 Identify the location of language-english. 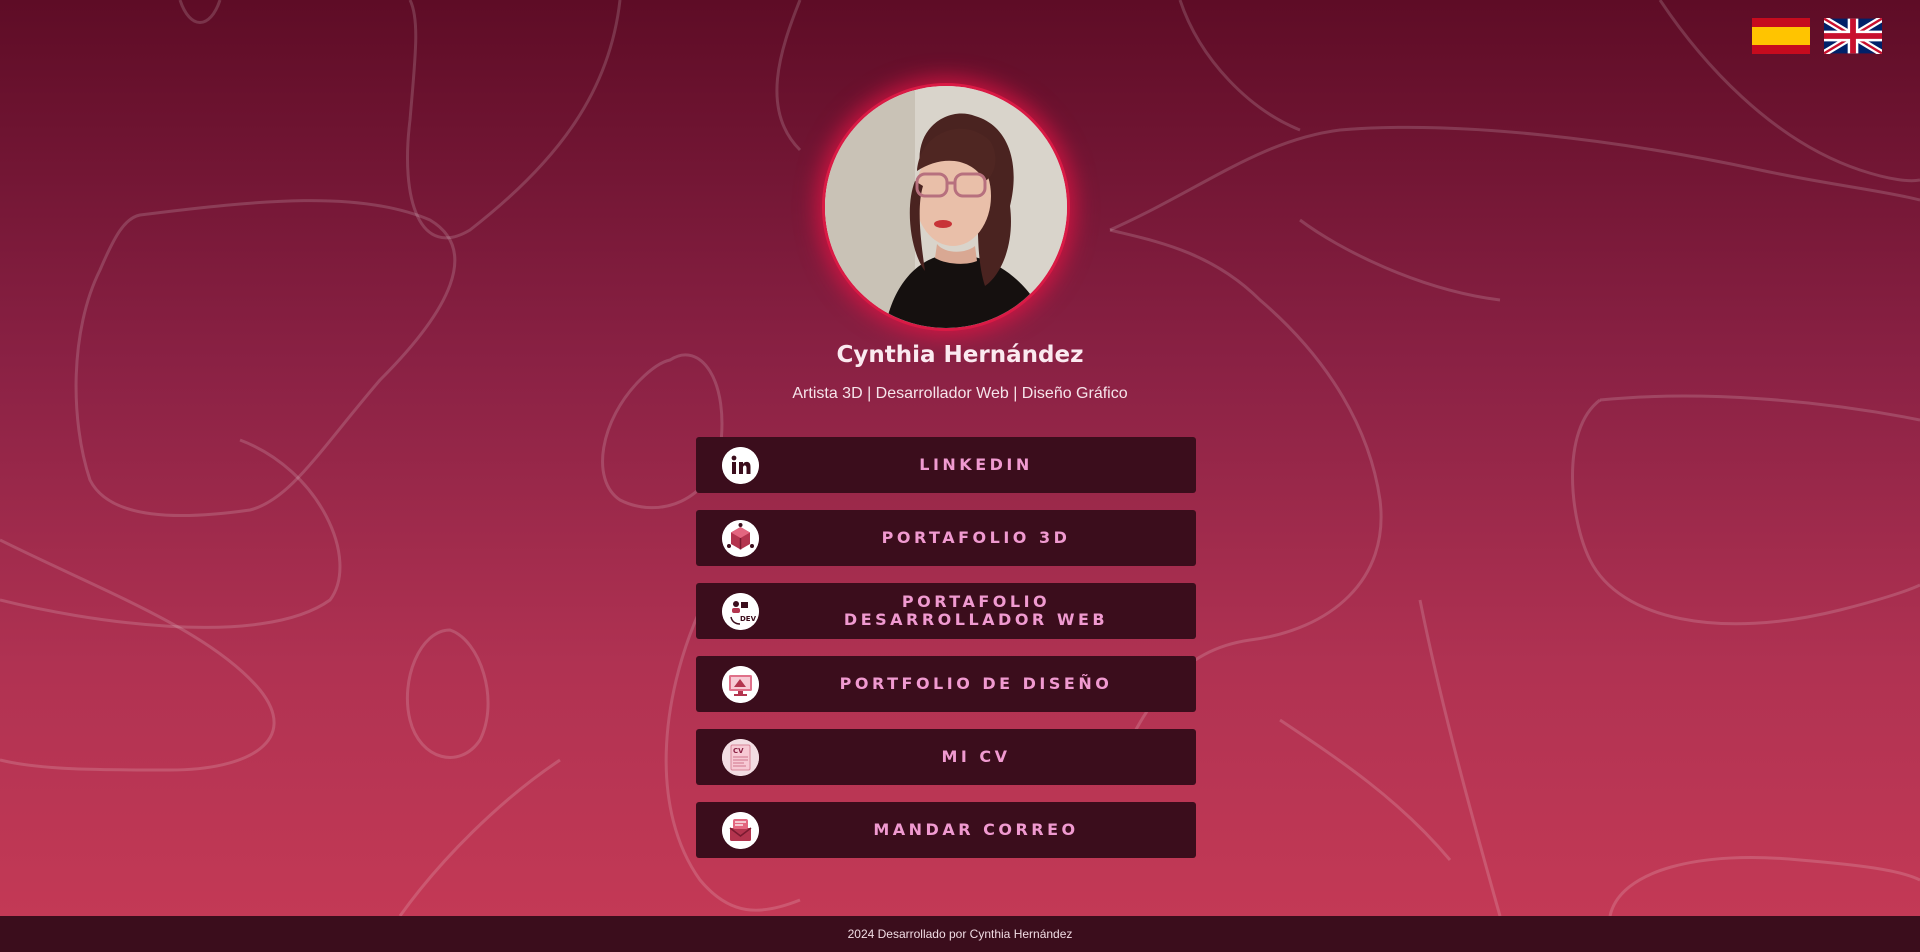
(1853, 36).